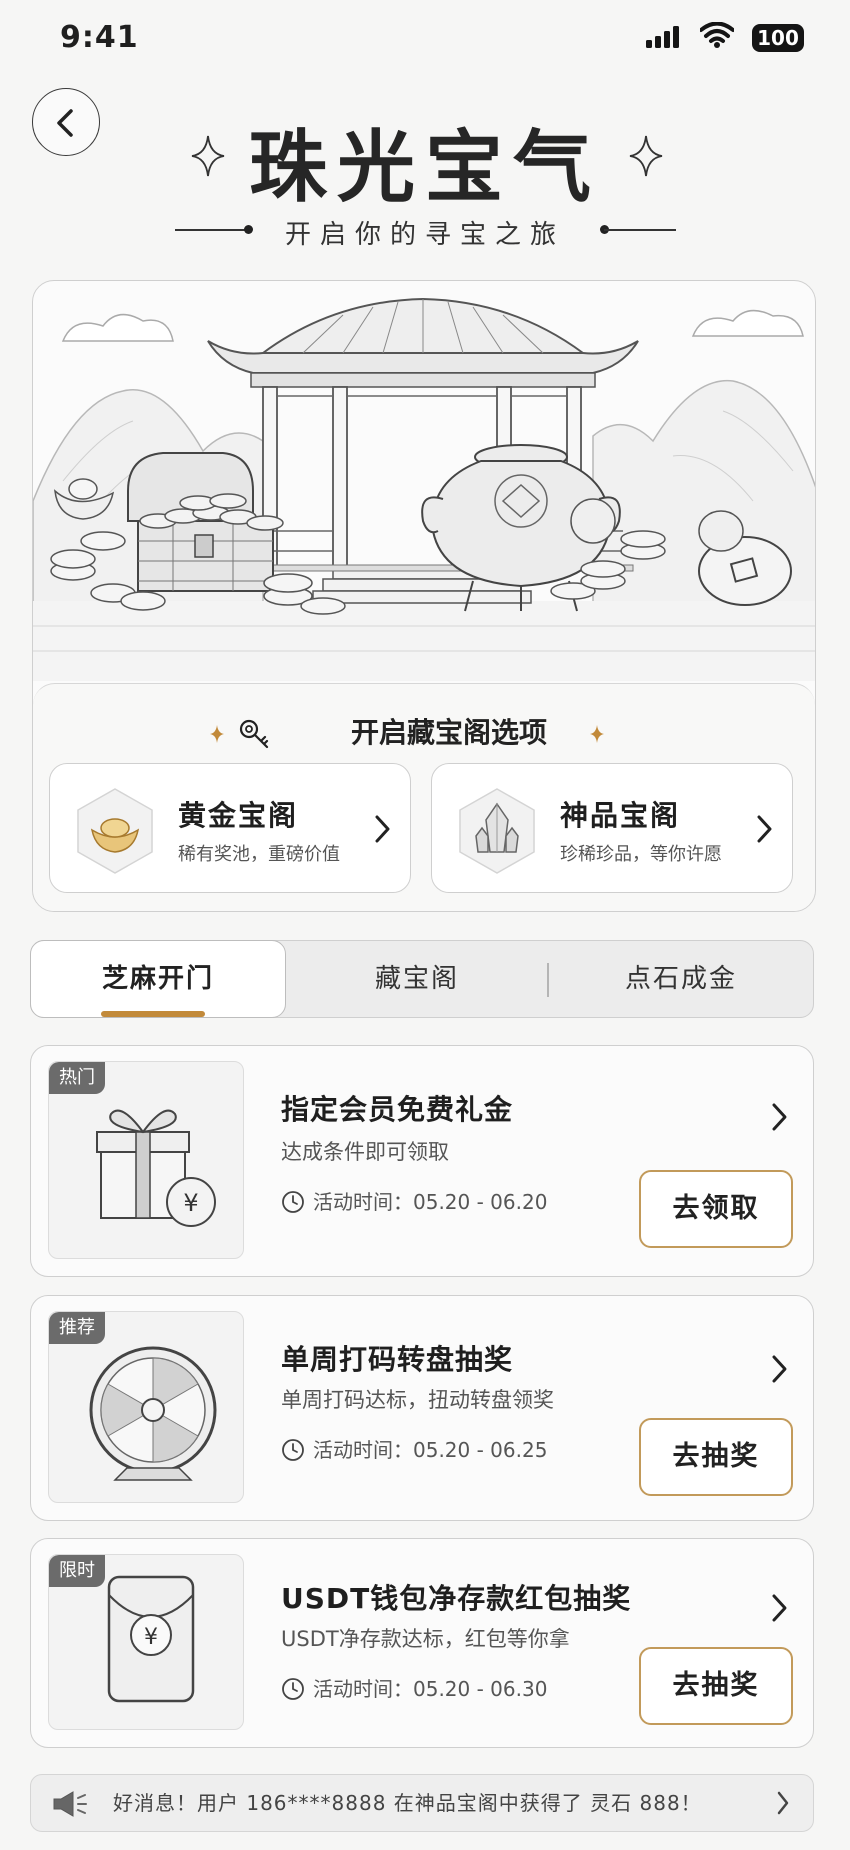  I want to click on activity-title: USDT钱包净存款红包抽奖, so click(456, 1598).